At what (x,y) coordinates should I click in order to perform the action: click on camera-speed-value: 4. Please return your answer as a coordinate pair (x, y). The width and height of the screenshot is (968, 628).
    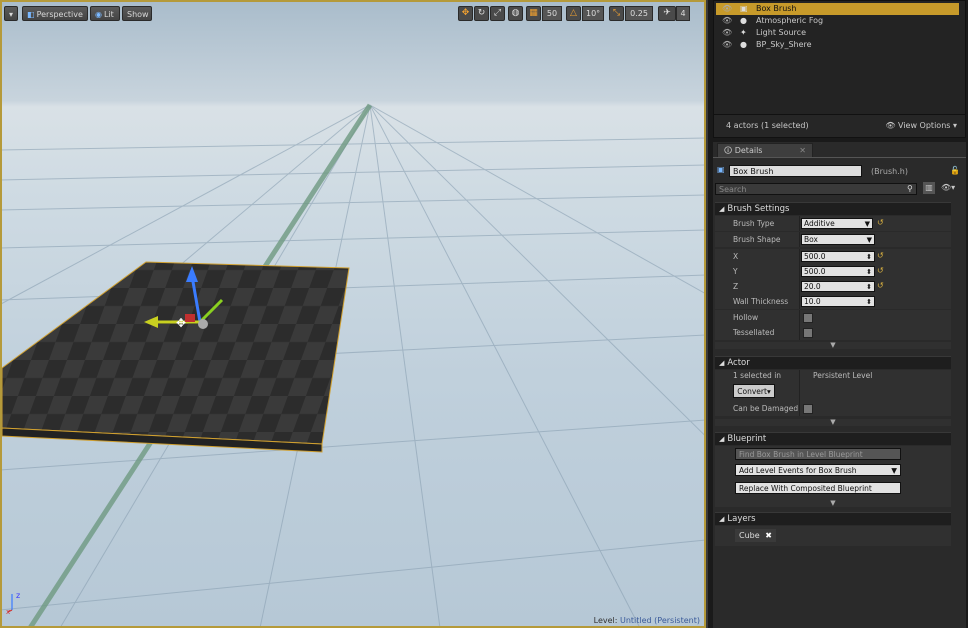
    Looking at the image, I should click on (683, 13).